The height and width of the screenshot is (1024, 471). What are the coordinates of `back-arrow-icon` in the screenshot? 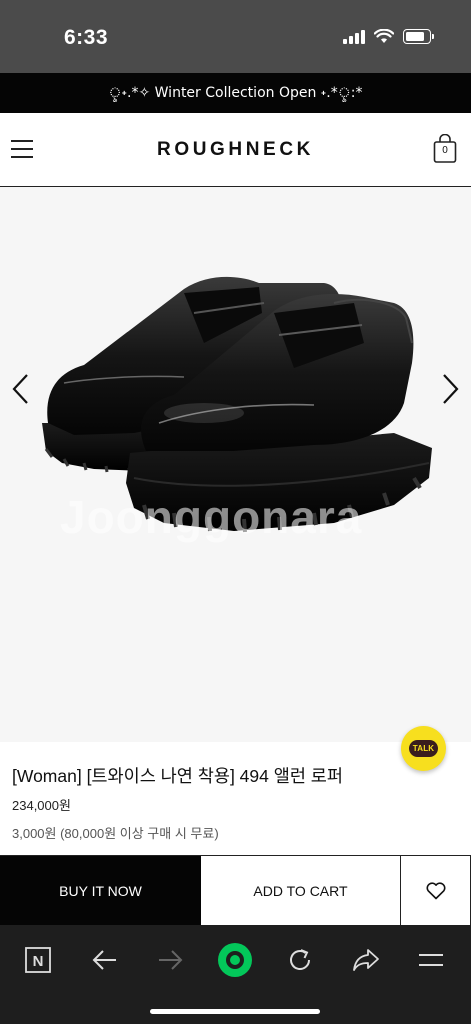 It's located at (104, 960).